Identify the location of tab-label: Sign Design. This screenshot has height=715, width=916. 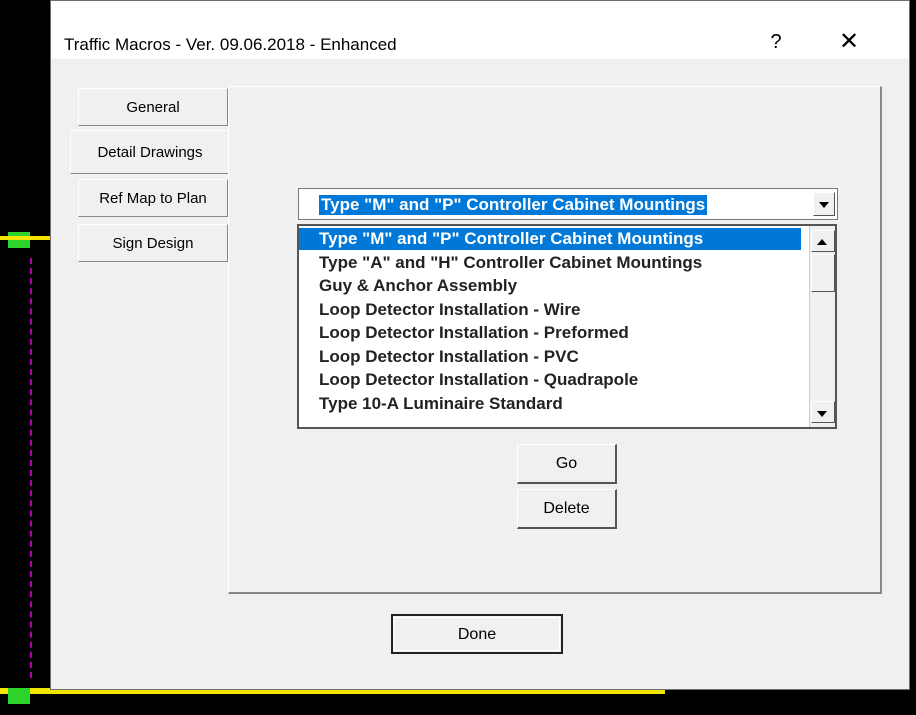
(153, 243).